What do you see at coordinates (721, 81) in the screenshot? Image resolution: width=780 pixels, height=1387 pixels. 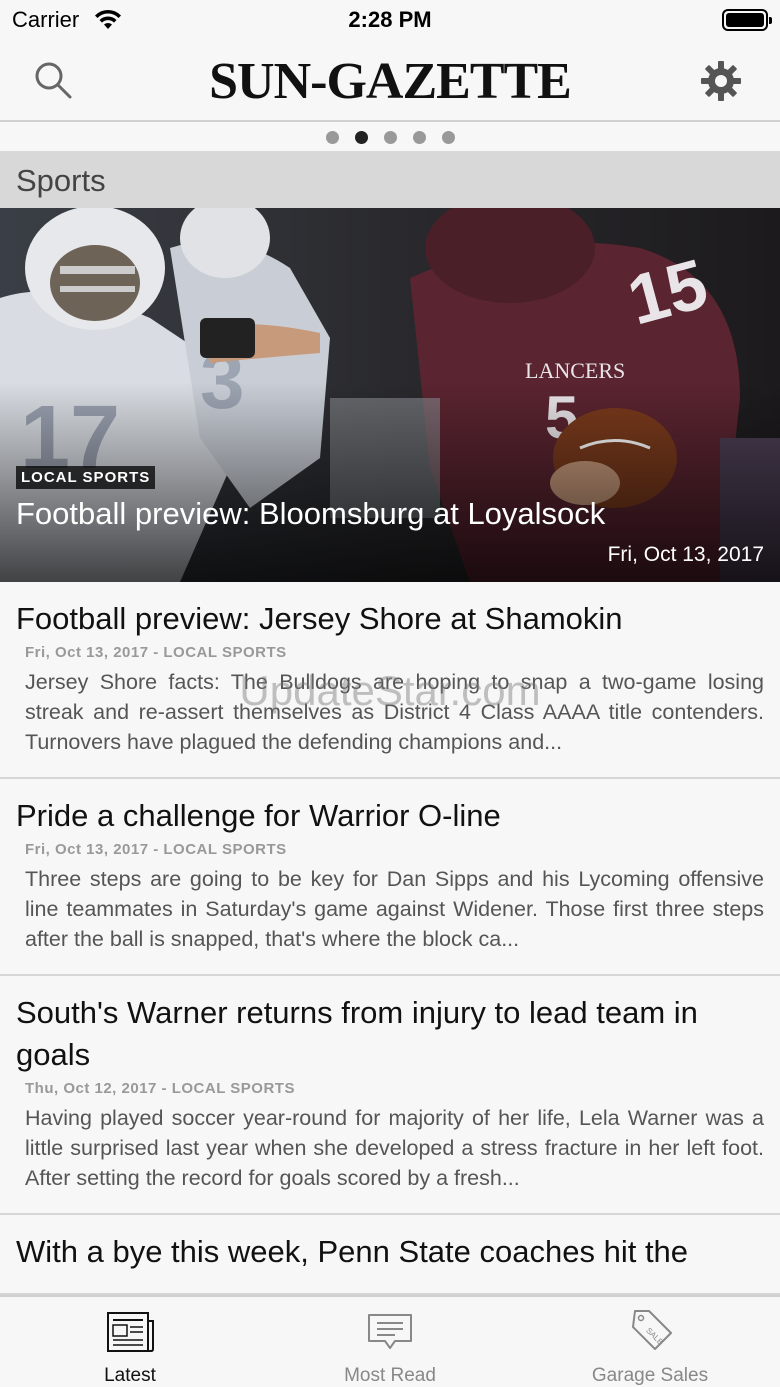 I see `gear-icon` at bounding box center [721, 81].